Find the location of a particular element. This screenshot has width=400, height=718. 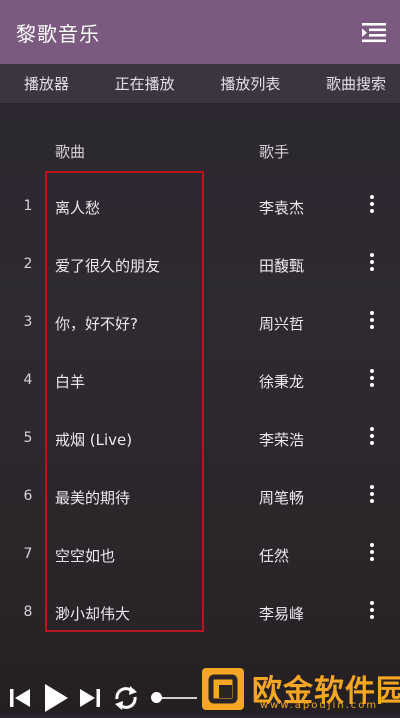

song-title: 最美的期待 is located at coordinates (93, 498).